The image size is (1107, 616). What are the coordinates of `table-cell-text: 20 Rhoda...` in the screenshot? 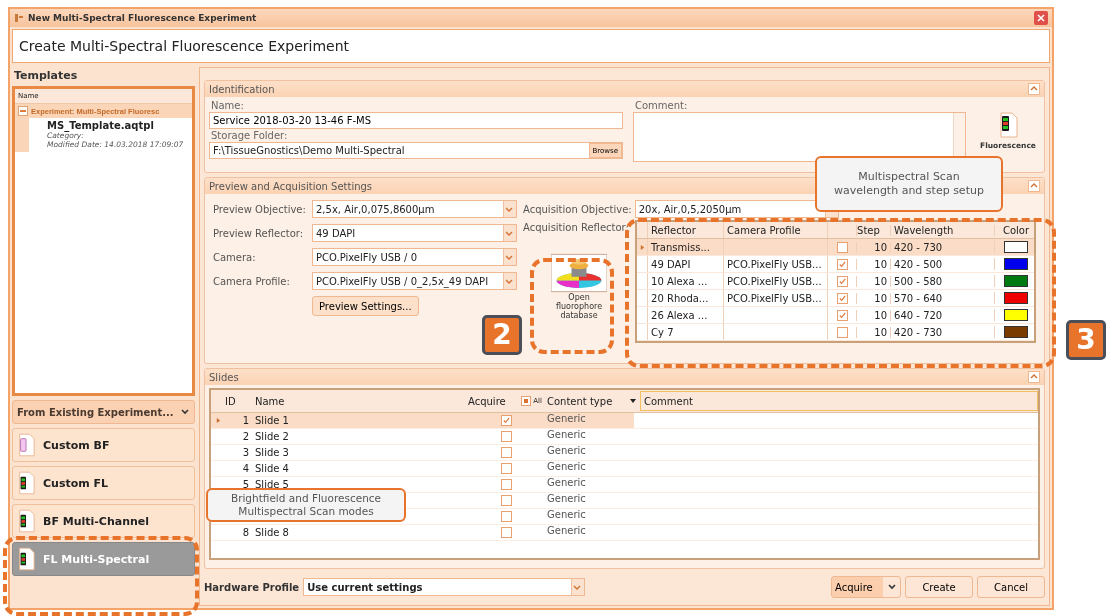 It's located at (680, 298).